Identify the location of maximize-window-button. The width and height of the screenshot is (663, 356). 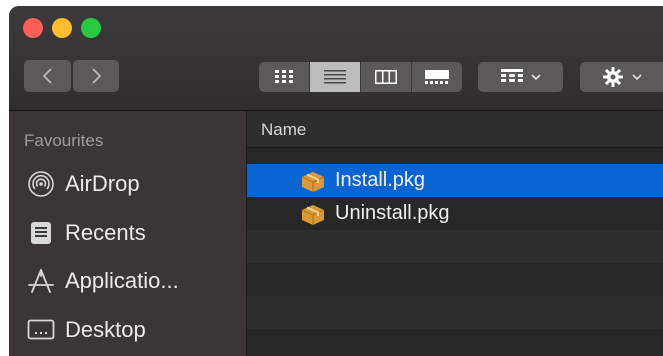
(91, 28).